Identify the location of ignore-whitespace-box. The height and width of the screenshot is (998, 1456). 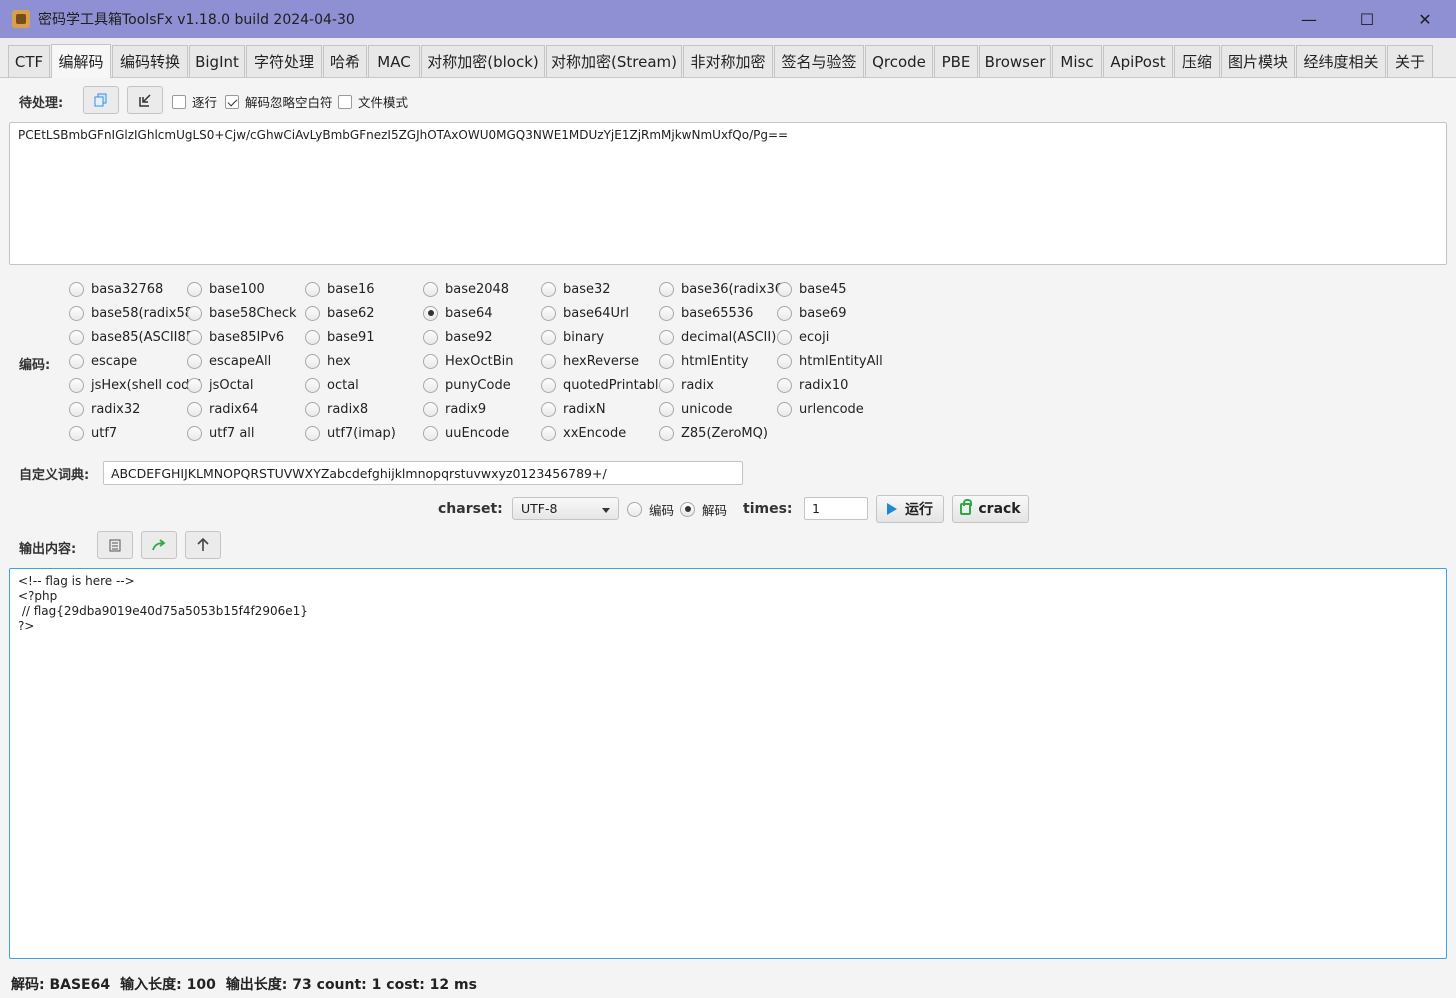
(232, 101).